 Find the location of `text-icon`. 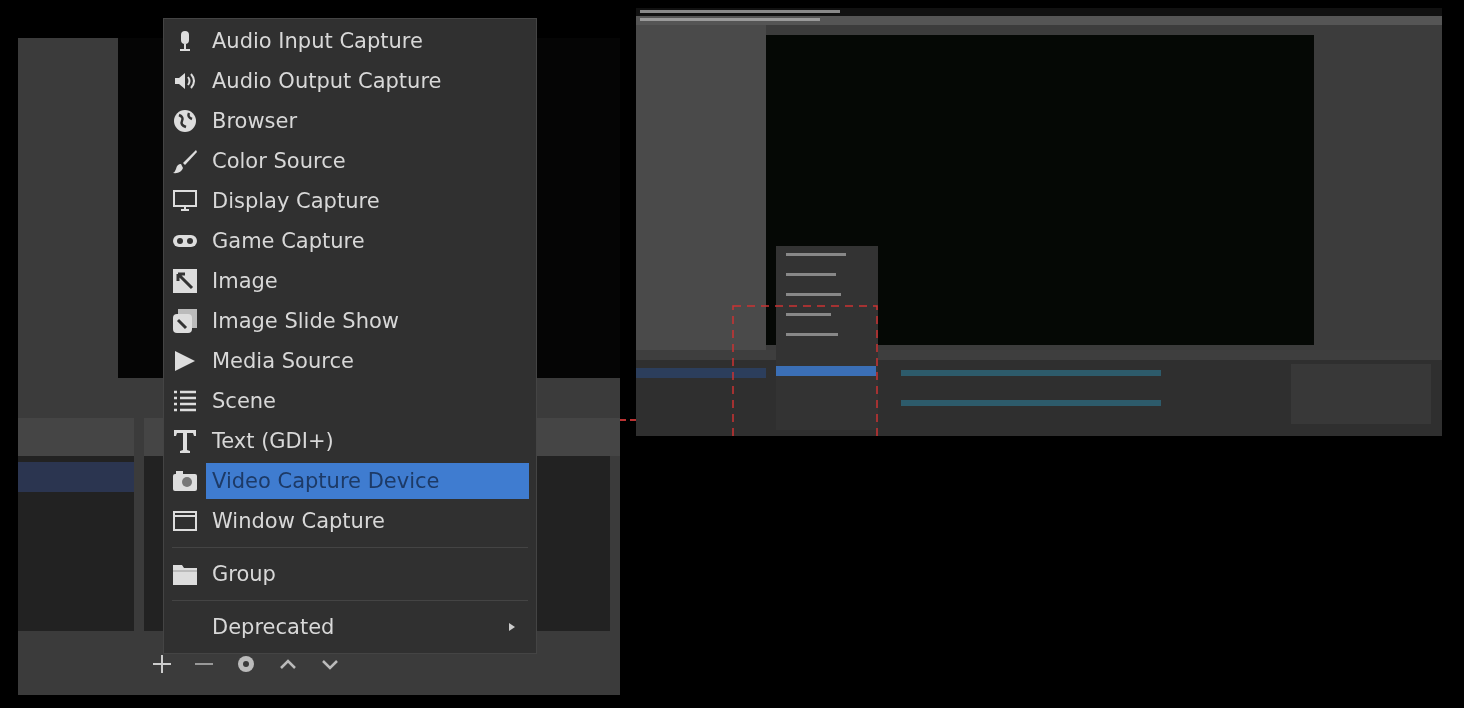

text-icon is located at coordinates (185, 441).